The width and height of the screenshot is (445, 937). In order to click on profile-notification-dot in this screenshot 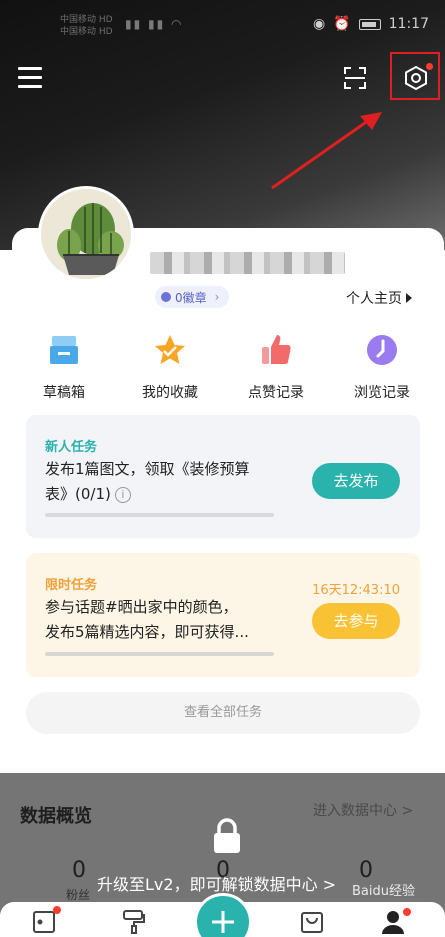, I will do `click(407, 912)`.